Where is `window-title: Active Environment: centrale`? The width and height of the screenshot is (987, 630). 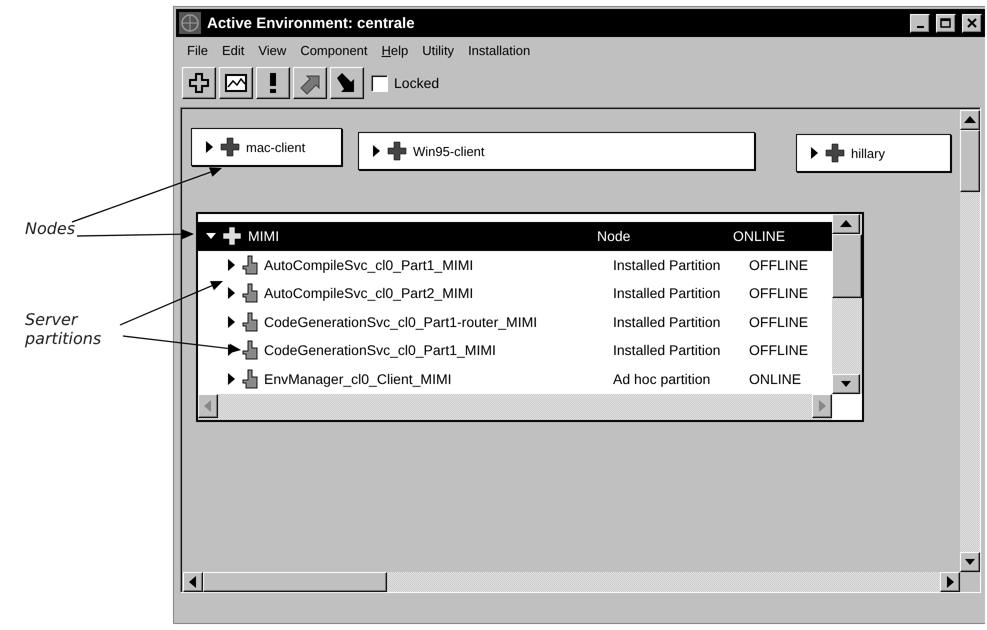
window-title: Active Environment: centrale is located at coordinates (311, 23).